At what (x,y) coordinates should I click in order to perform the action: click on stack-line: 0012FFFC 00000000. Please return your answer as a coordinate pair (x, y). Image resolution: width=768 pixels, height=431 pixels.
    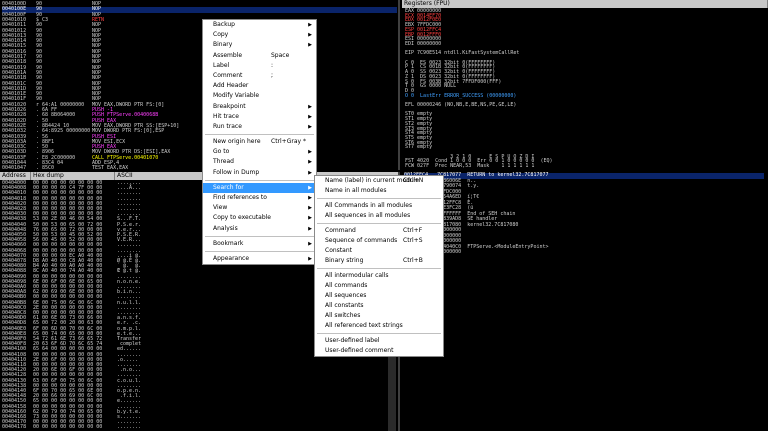
    Looking at the image, I should click on (584, 252).